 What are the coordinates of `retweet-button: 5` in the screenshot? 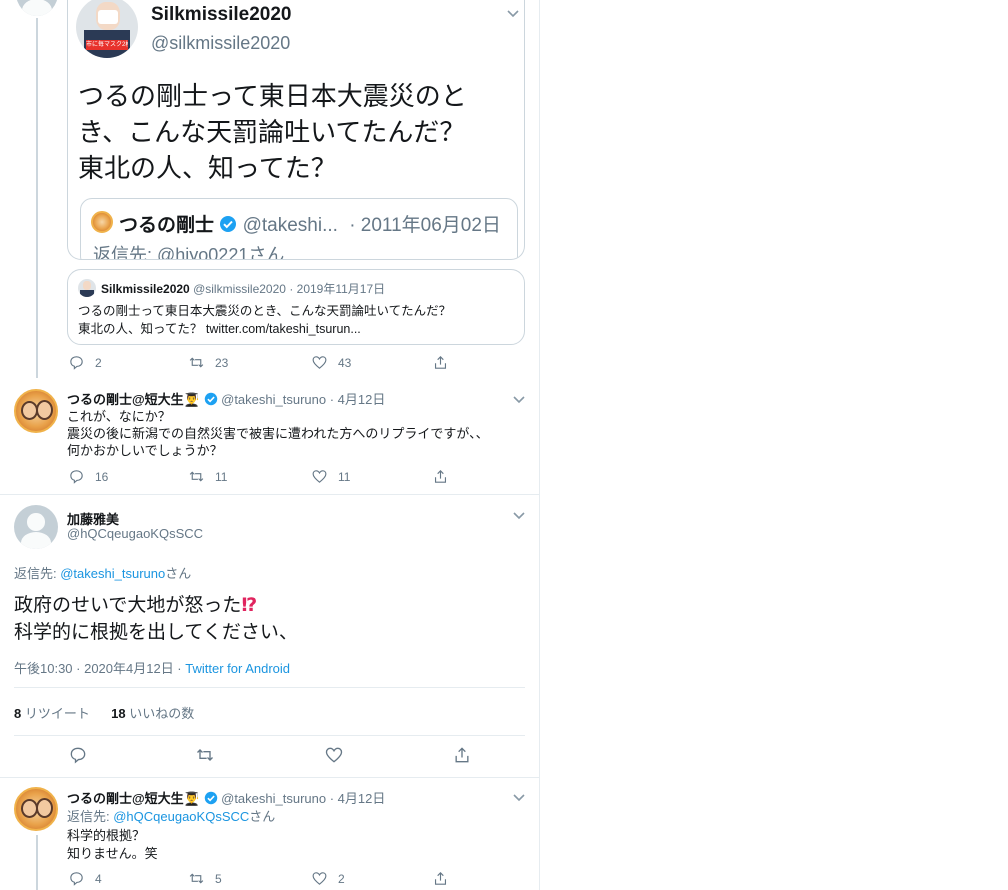 It's located at (205, 878).